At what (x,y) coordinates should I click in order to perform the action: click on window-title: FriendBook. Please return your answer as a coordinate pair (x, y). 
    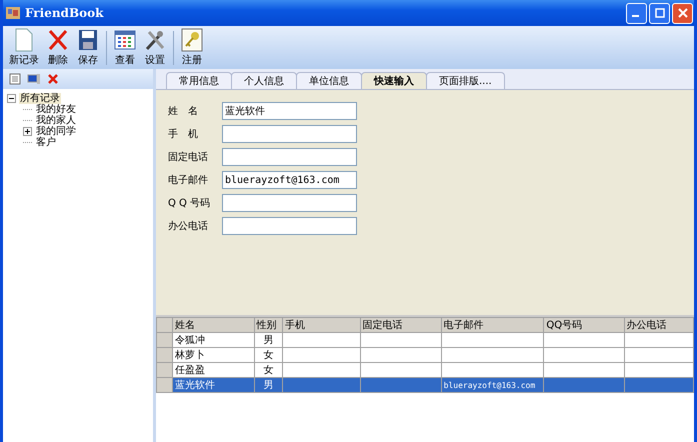
    Looking at the image, I should click on (65, 13).